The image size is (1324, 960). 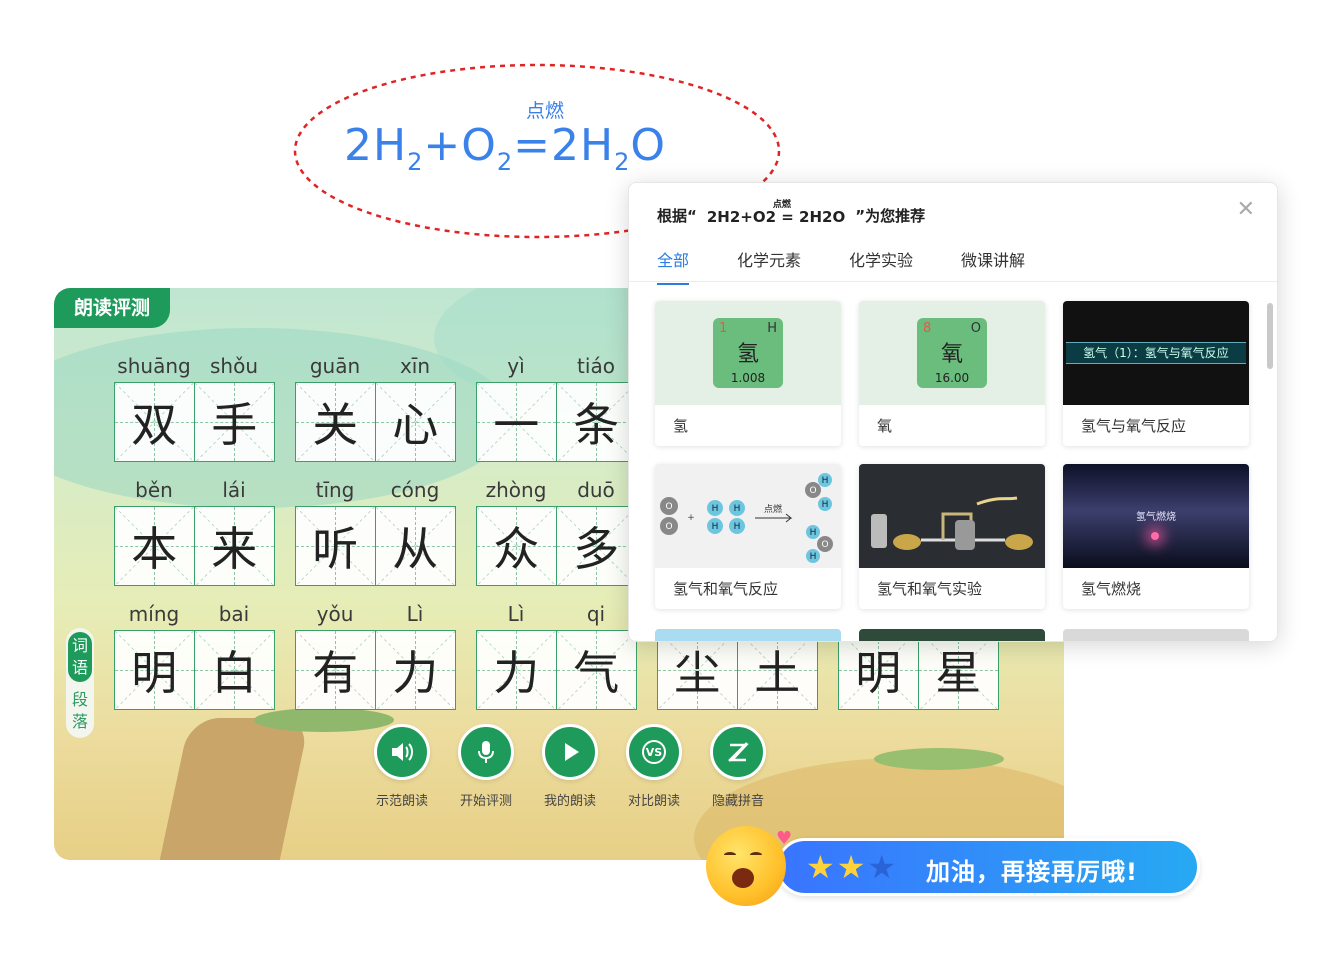 What do you see at coordinates (234, 490) in the screenshot?
I see `pinyin-syllable: lái` at bounding box center [234, 490].